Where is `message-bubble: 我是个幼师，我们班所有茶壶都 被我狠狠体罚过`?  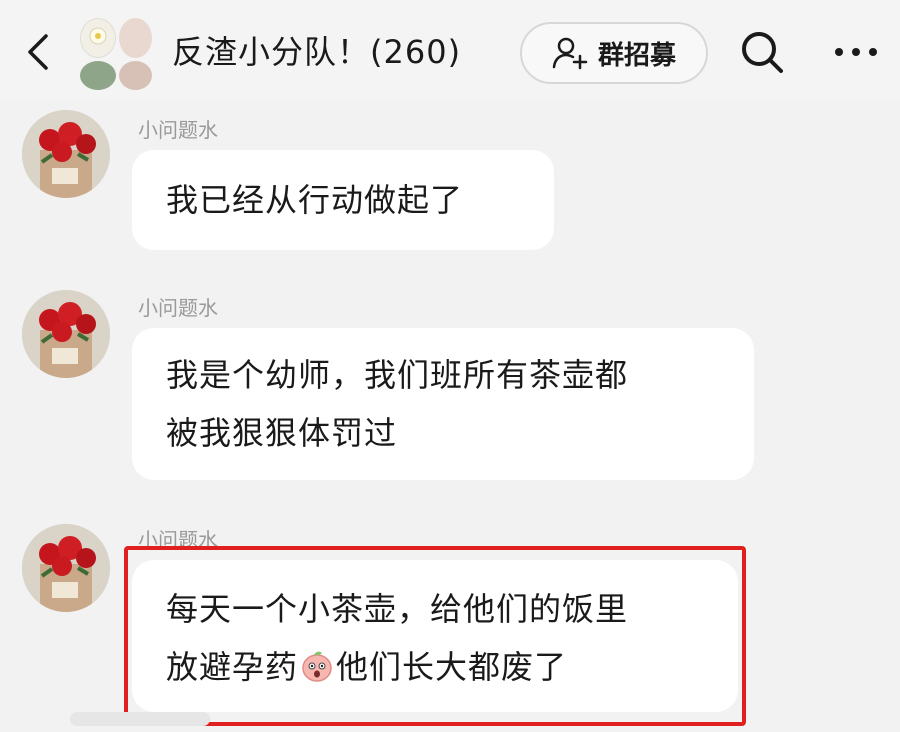
message-bubble: 我是个幼师，我们班所有茶壶都 被我狠狠体罚过 is located at coordinates (443, 404).